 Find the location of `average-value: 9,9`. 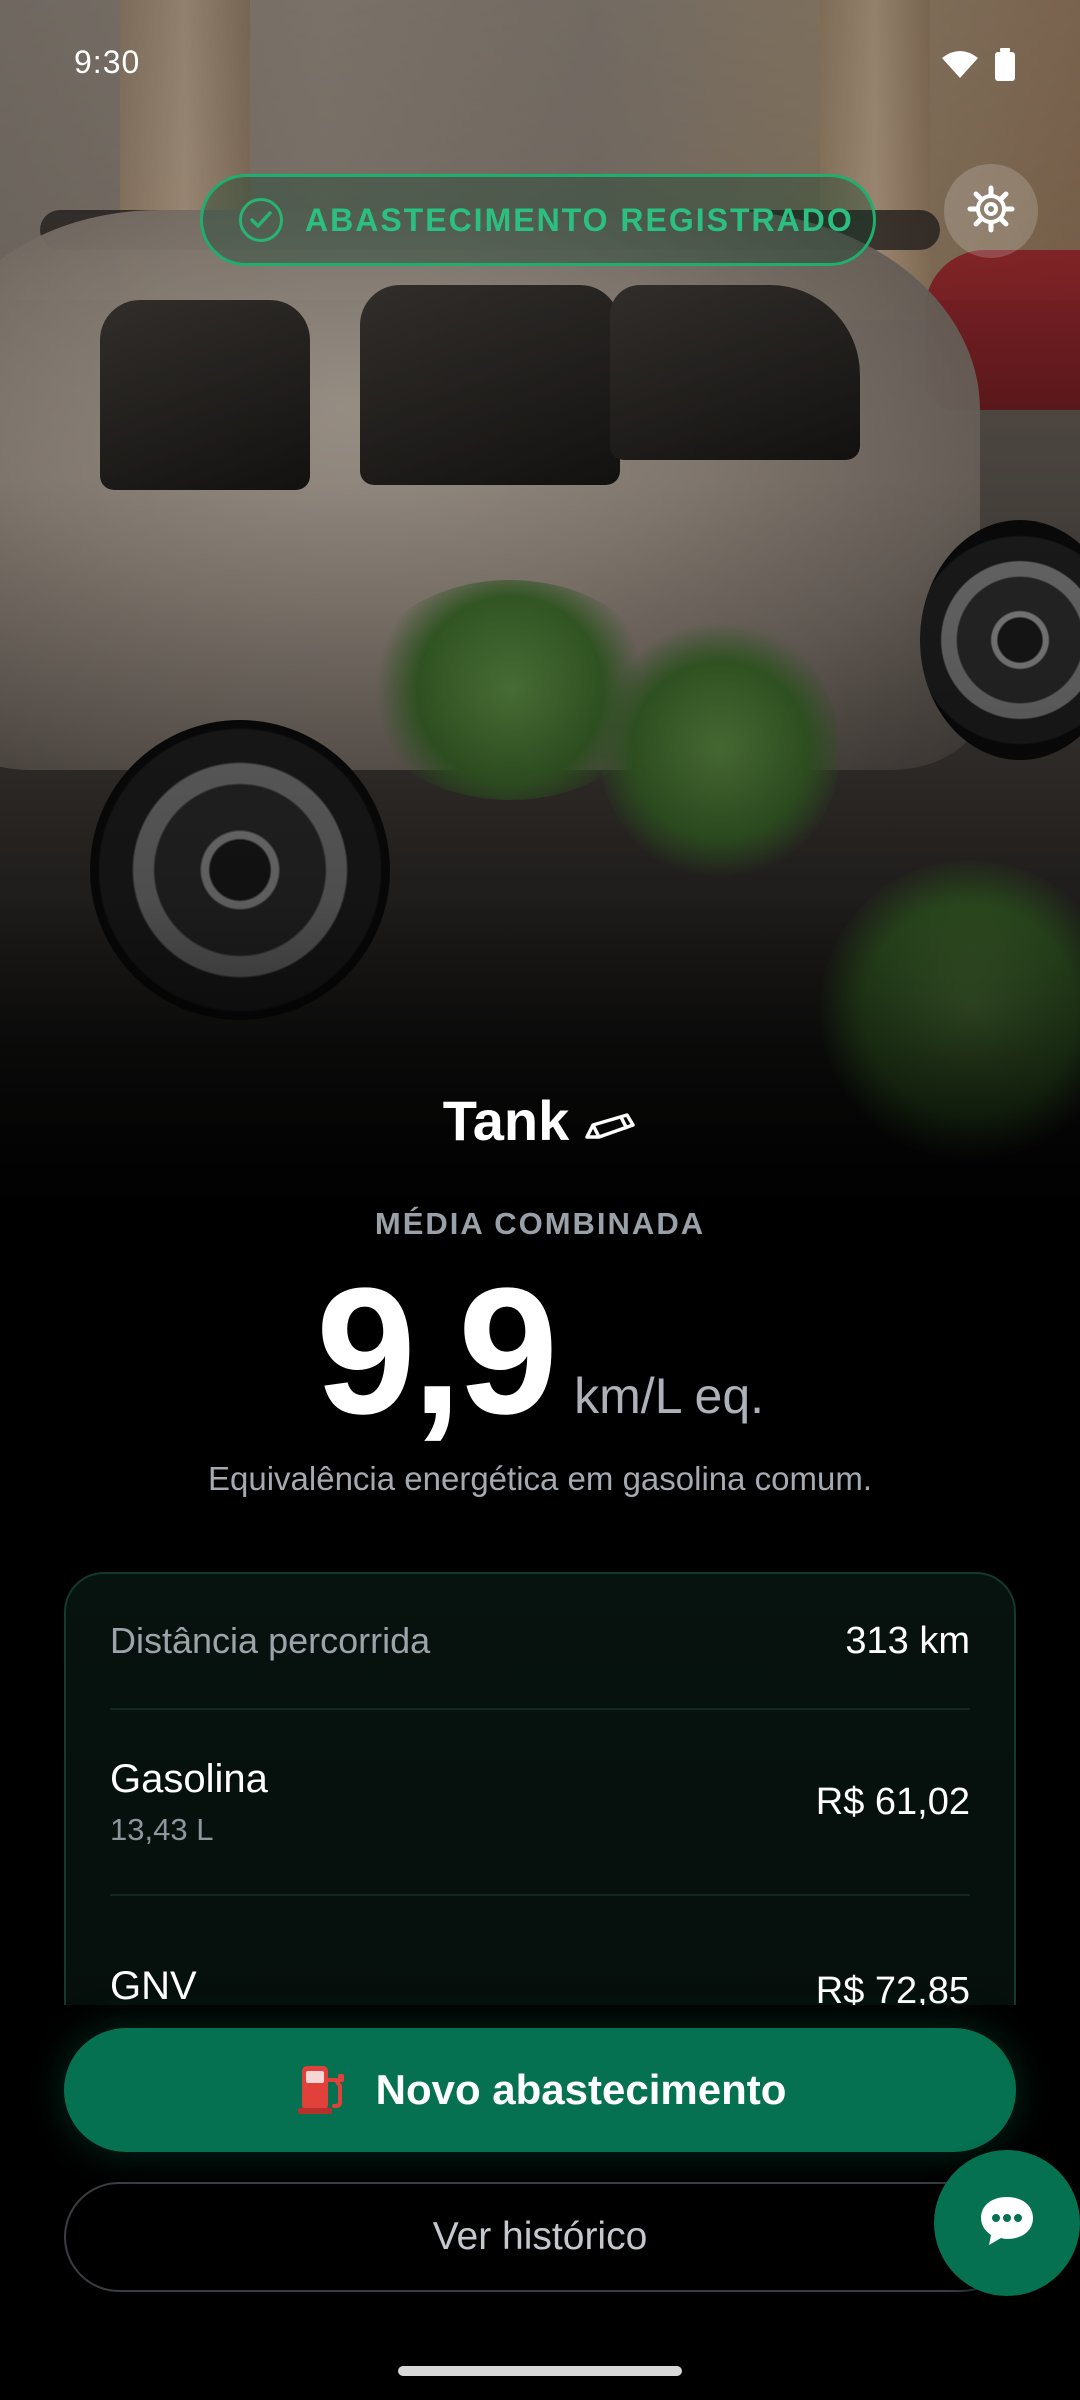

average-value: 9,9 is located at coordinates (436, 1351).